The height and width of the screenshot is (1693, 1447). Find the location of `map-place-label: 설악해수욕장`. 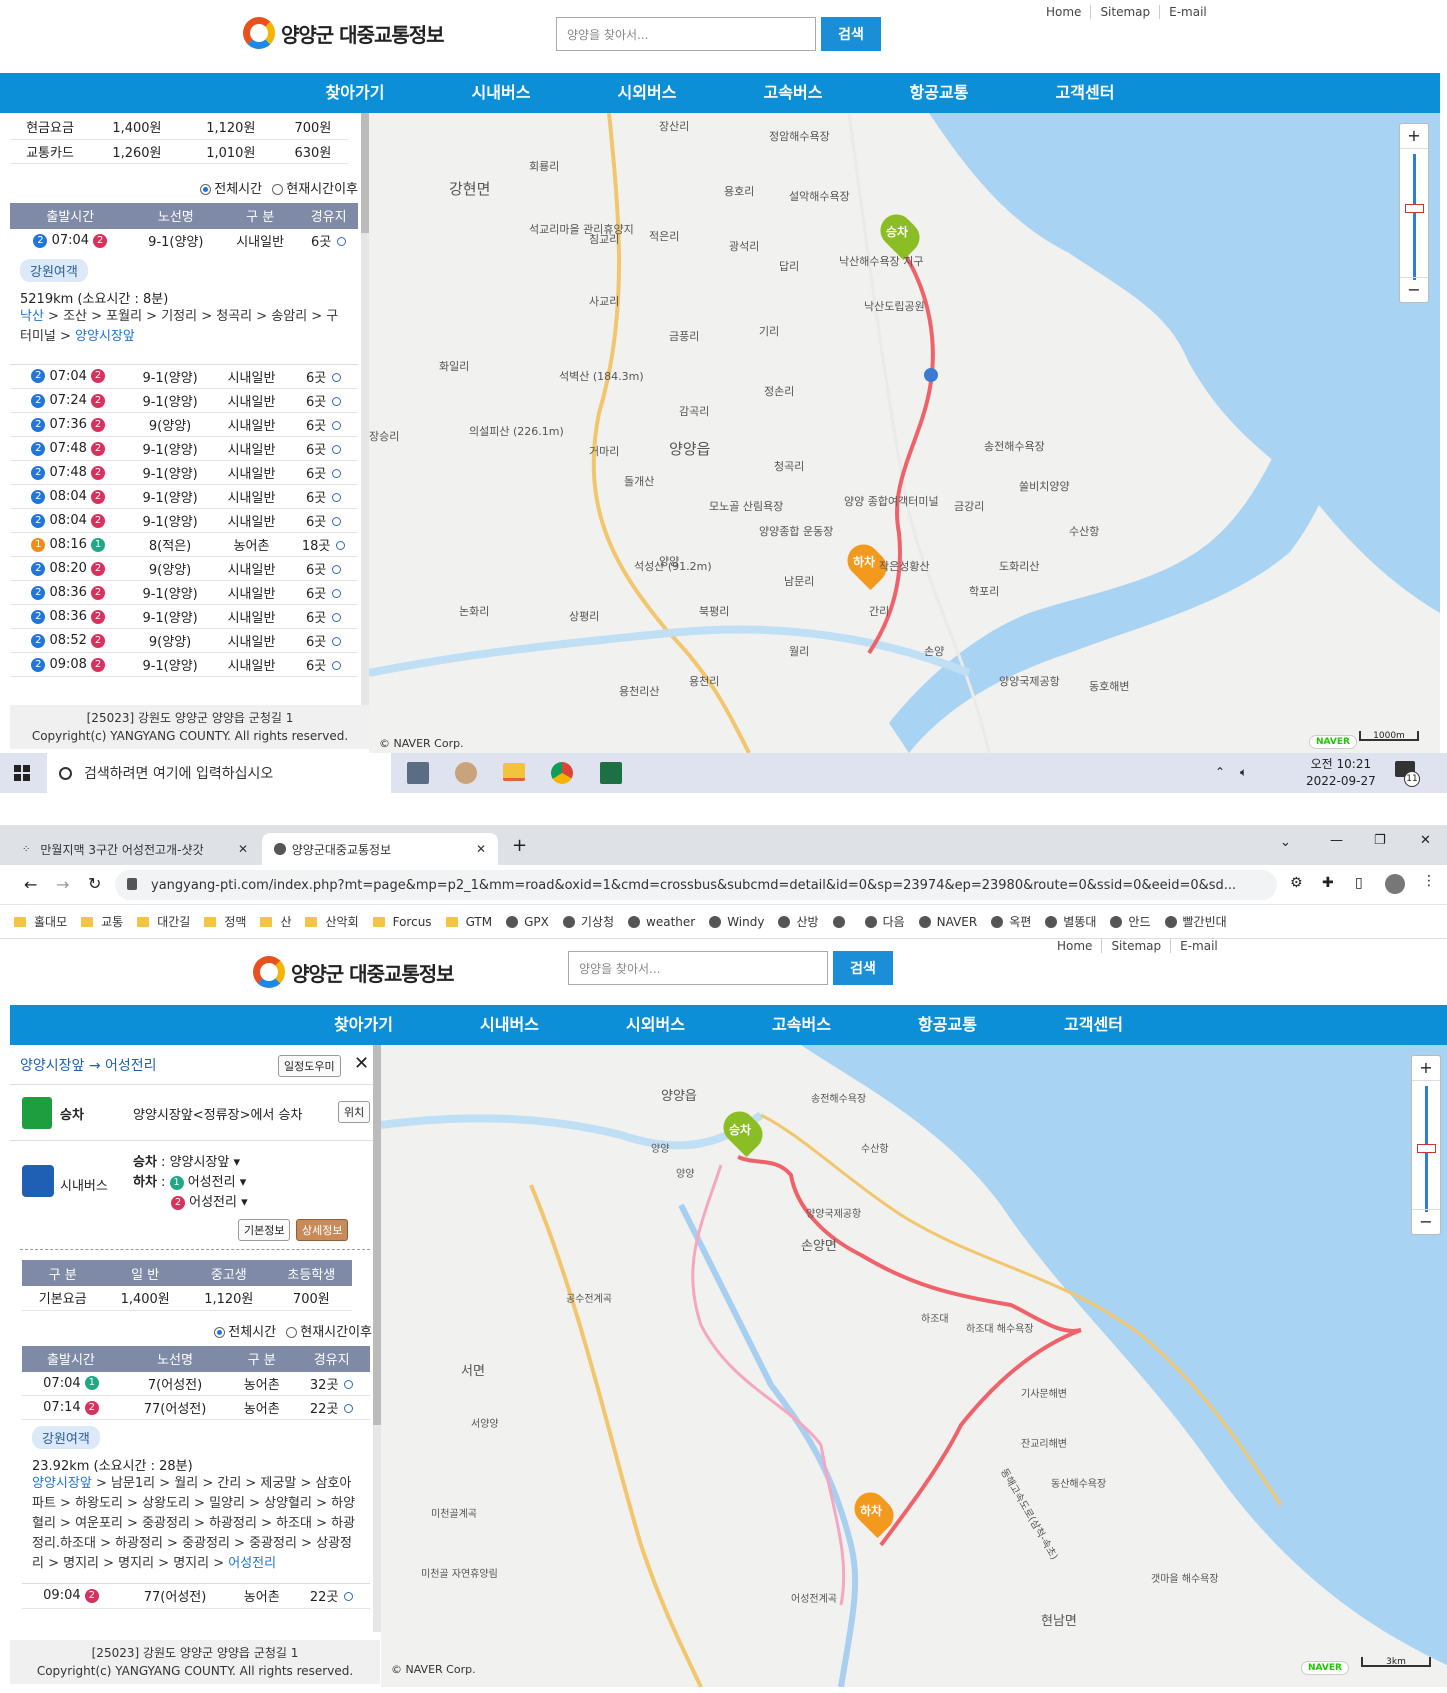

map-place-label: 설악해수욕장 is located at coordinates (819, 196).